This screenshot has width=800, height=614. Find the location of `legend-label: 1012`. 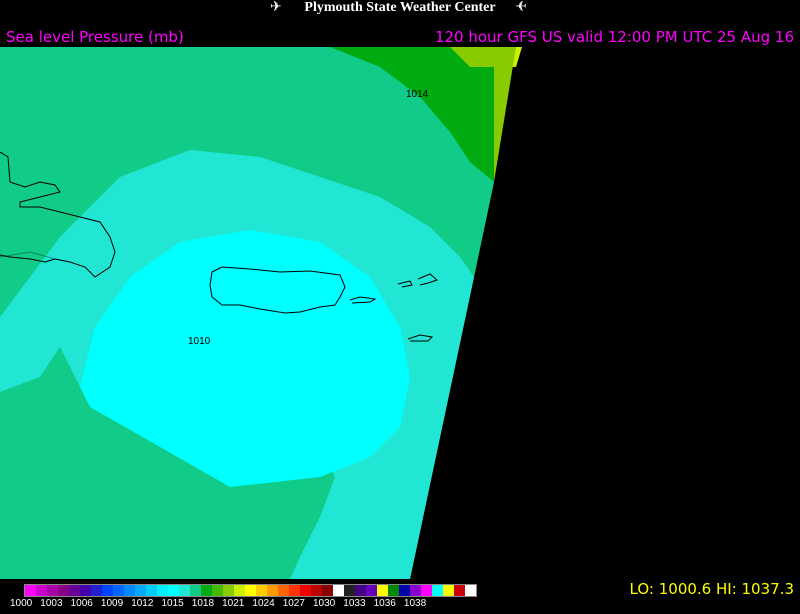

legend-label: 1012 is located at coordinates (142, 603).